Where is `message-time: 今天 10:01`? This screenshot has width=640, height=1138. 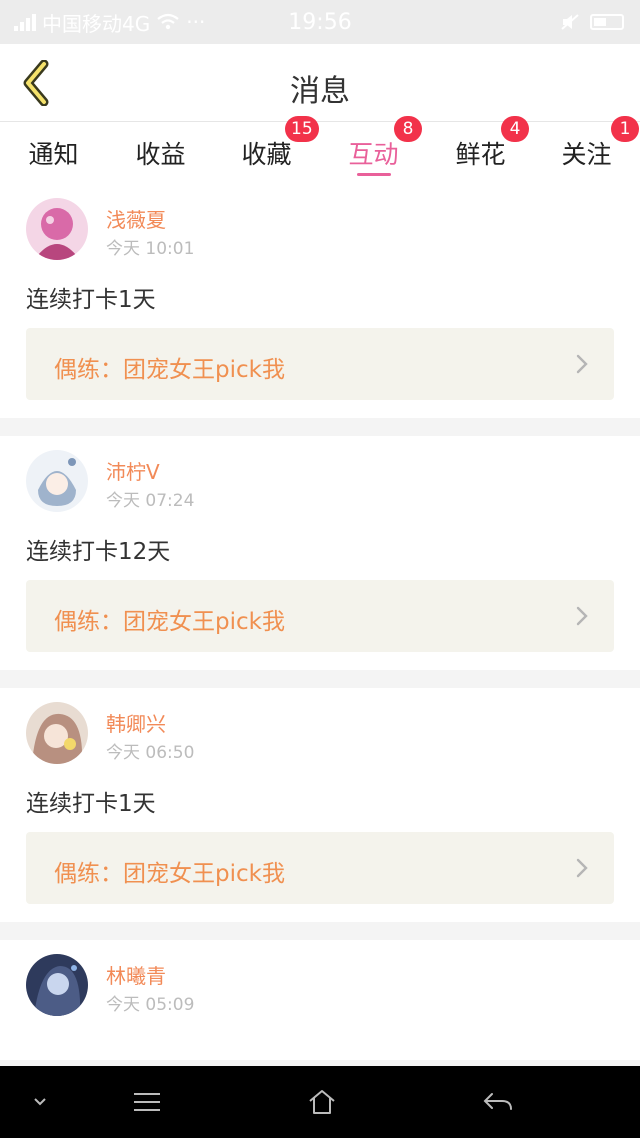
message-time: 今天 10:01 is located at coordinates (150, 249).